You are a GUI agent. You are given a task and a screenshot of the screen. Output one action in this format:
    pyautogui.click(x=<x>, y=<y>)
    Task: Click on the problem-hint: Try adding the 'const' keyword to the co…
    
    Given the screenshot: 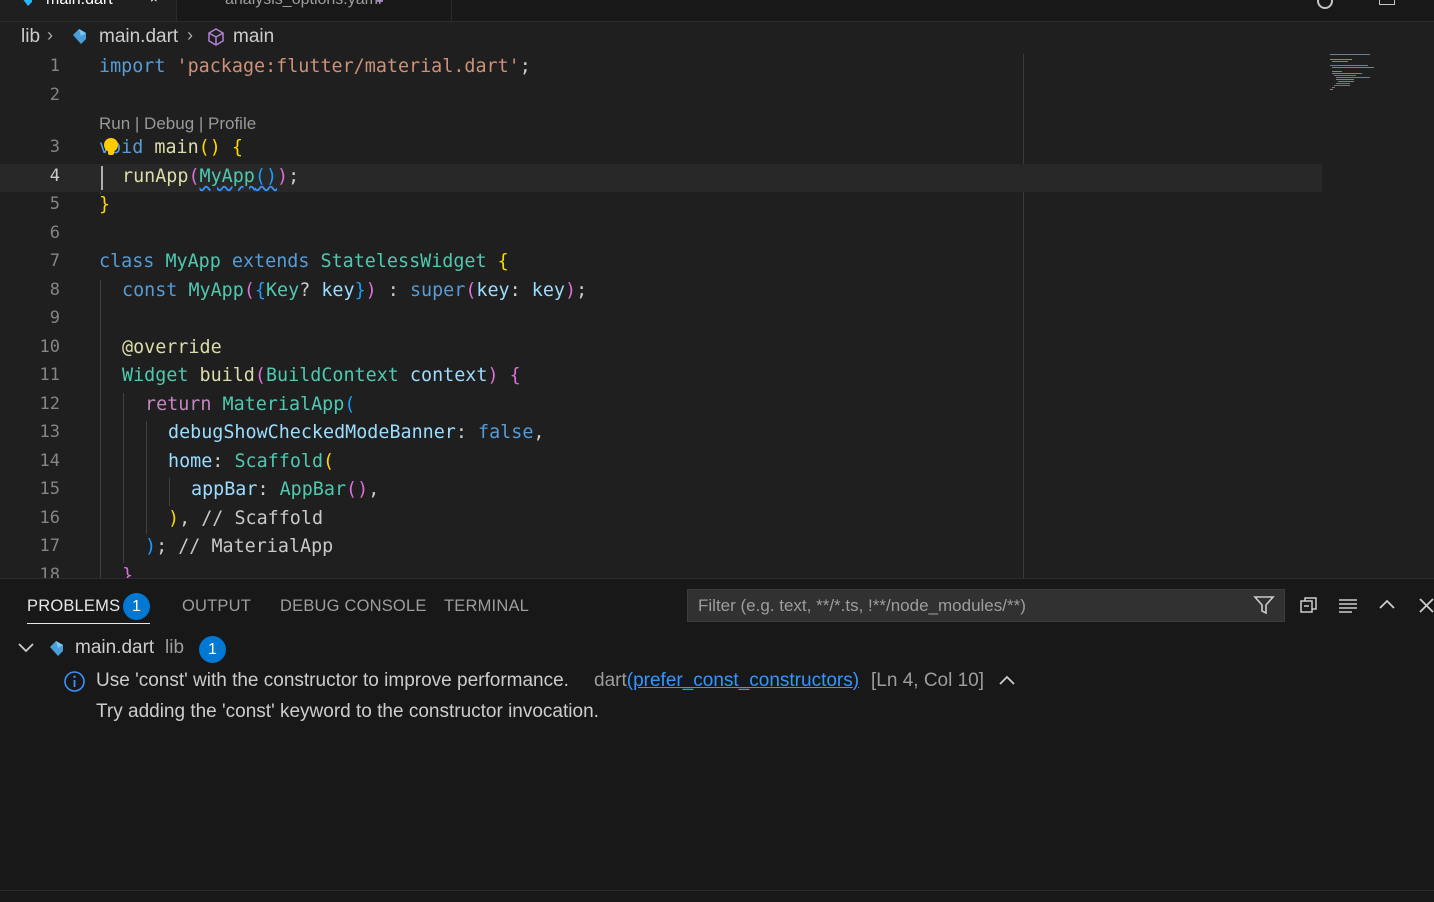 What is the action you would take?
    pyautogui.click(x=347, y=711)
    